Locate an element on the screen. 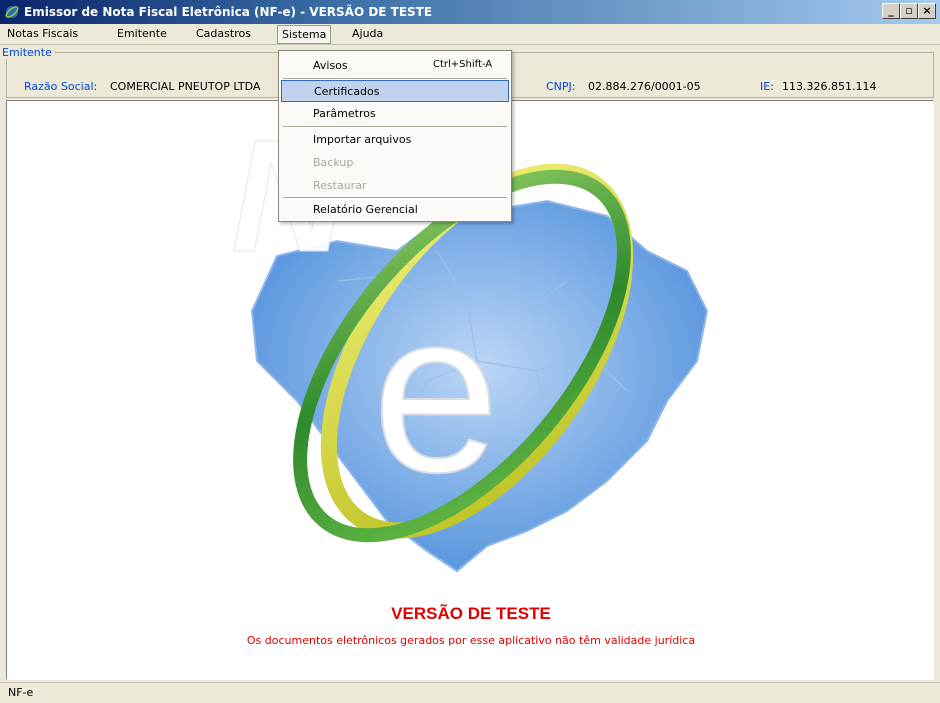 The height and width of the screenshot is (703, 940). status-text: NF-e is located at coordinates (21, 692).